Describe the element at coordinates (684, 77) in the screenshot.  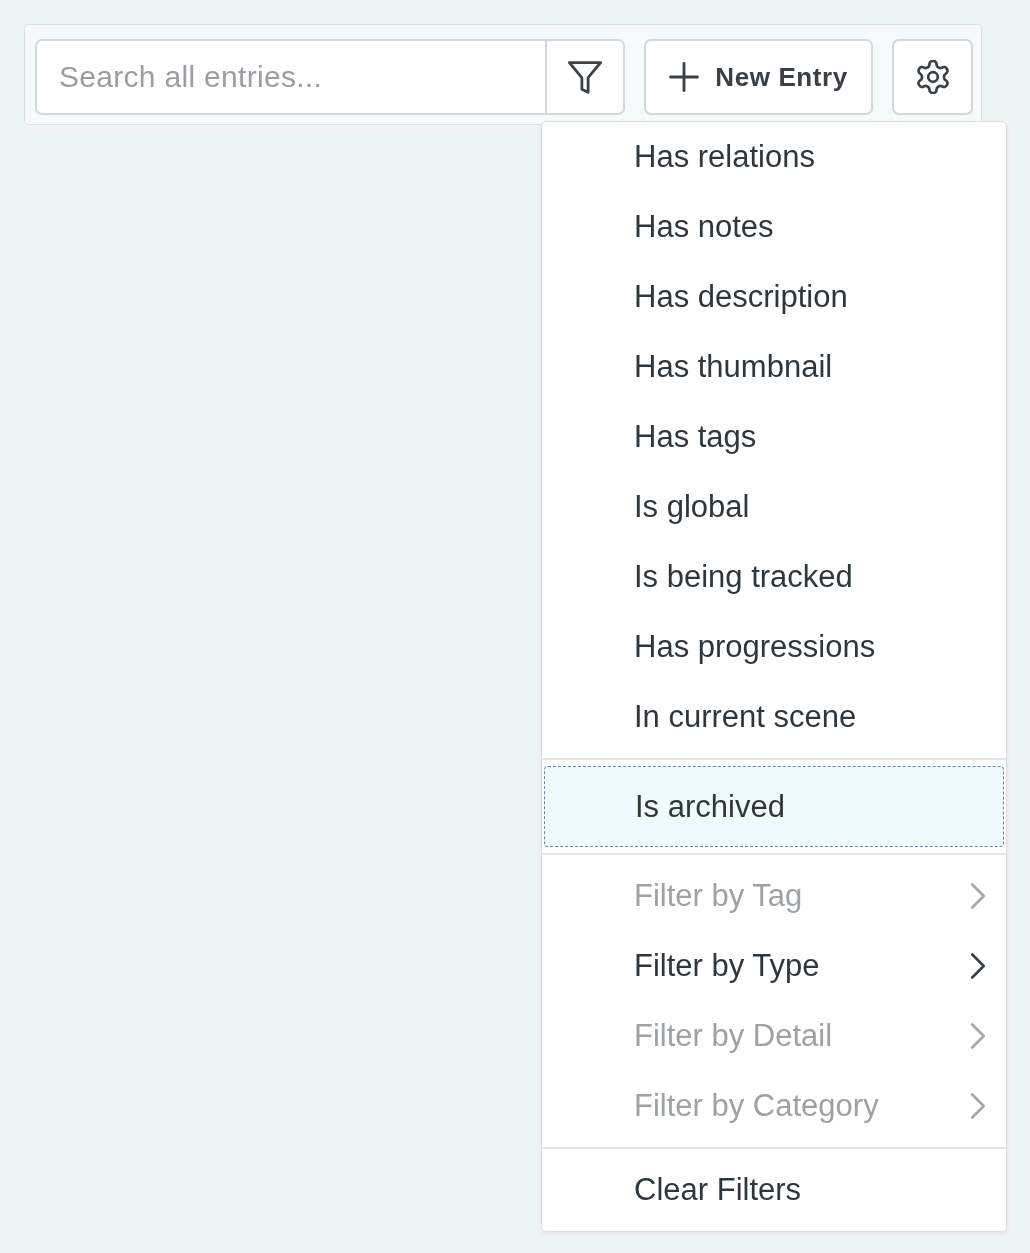
I see `plus-icon` at that location.